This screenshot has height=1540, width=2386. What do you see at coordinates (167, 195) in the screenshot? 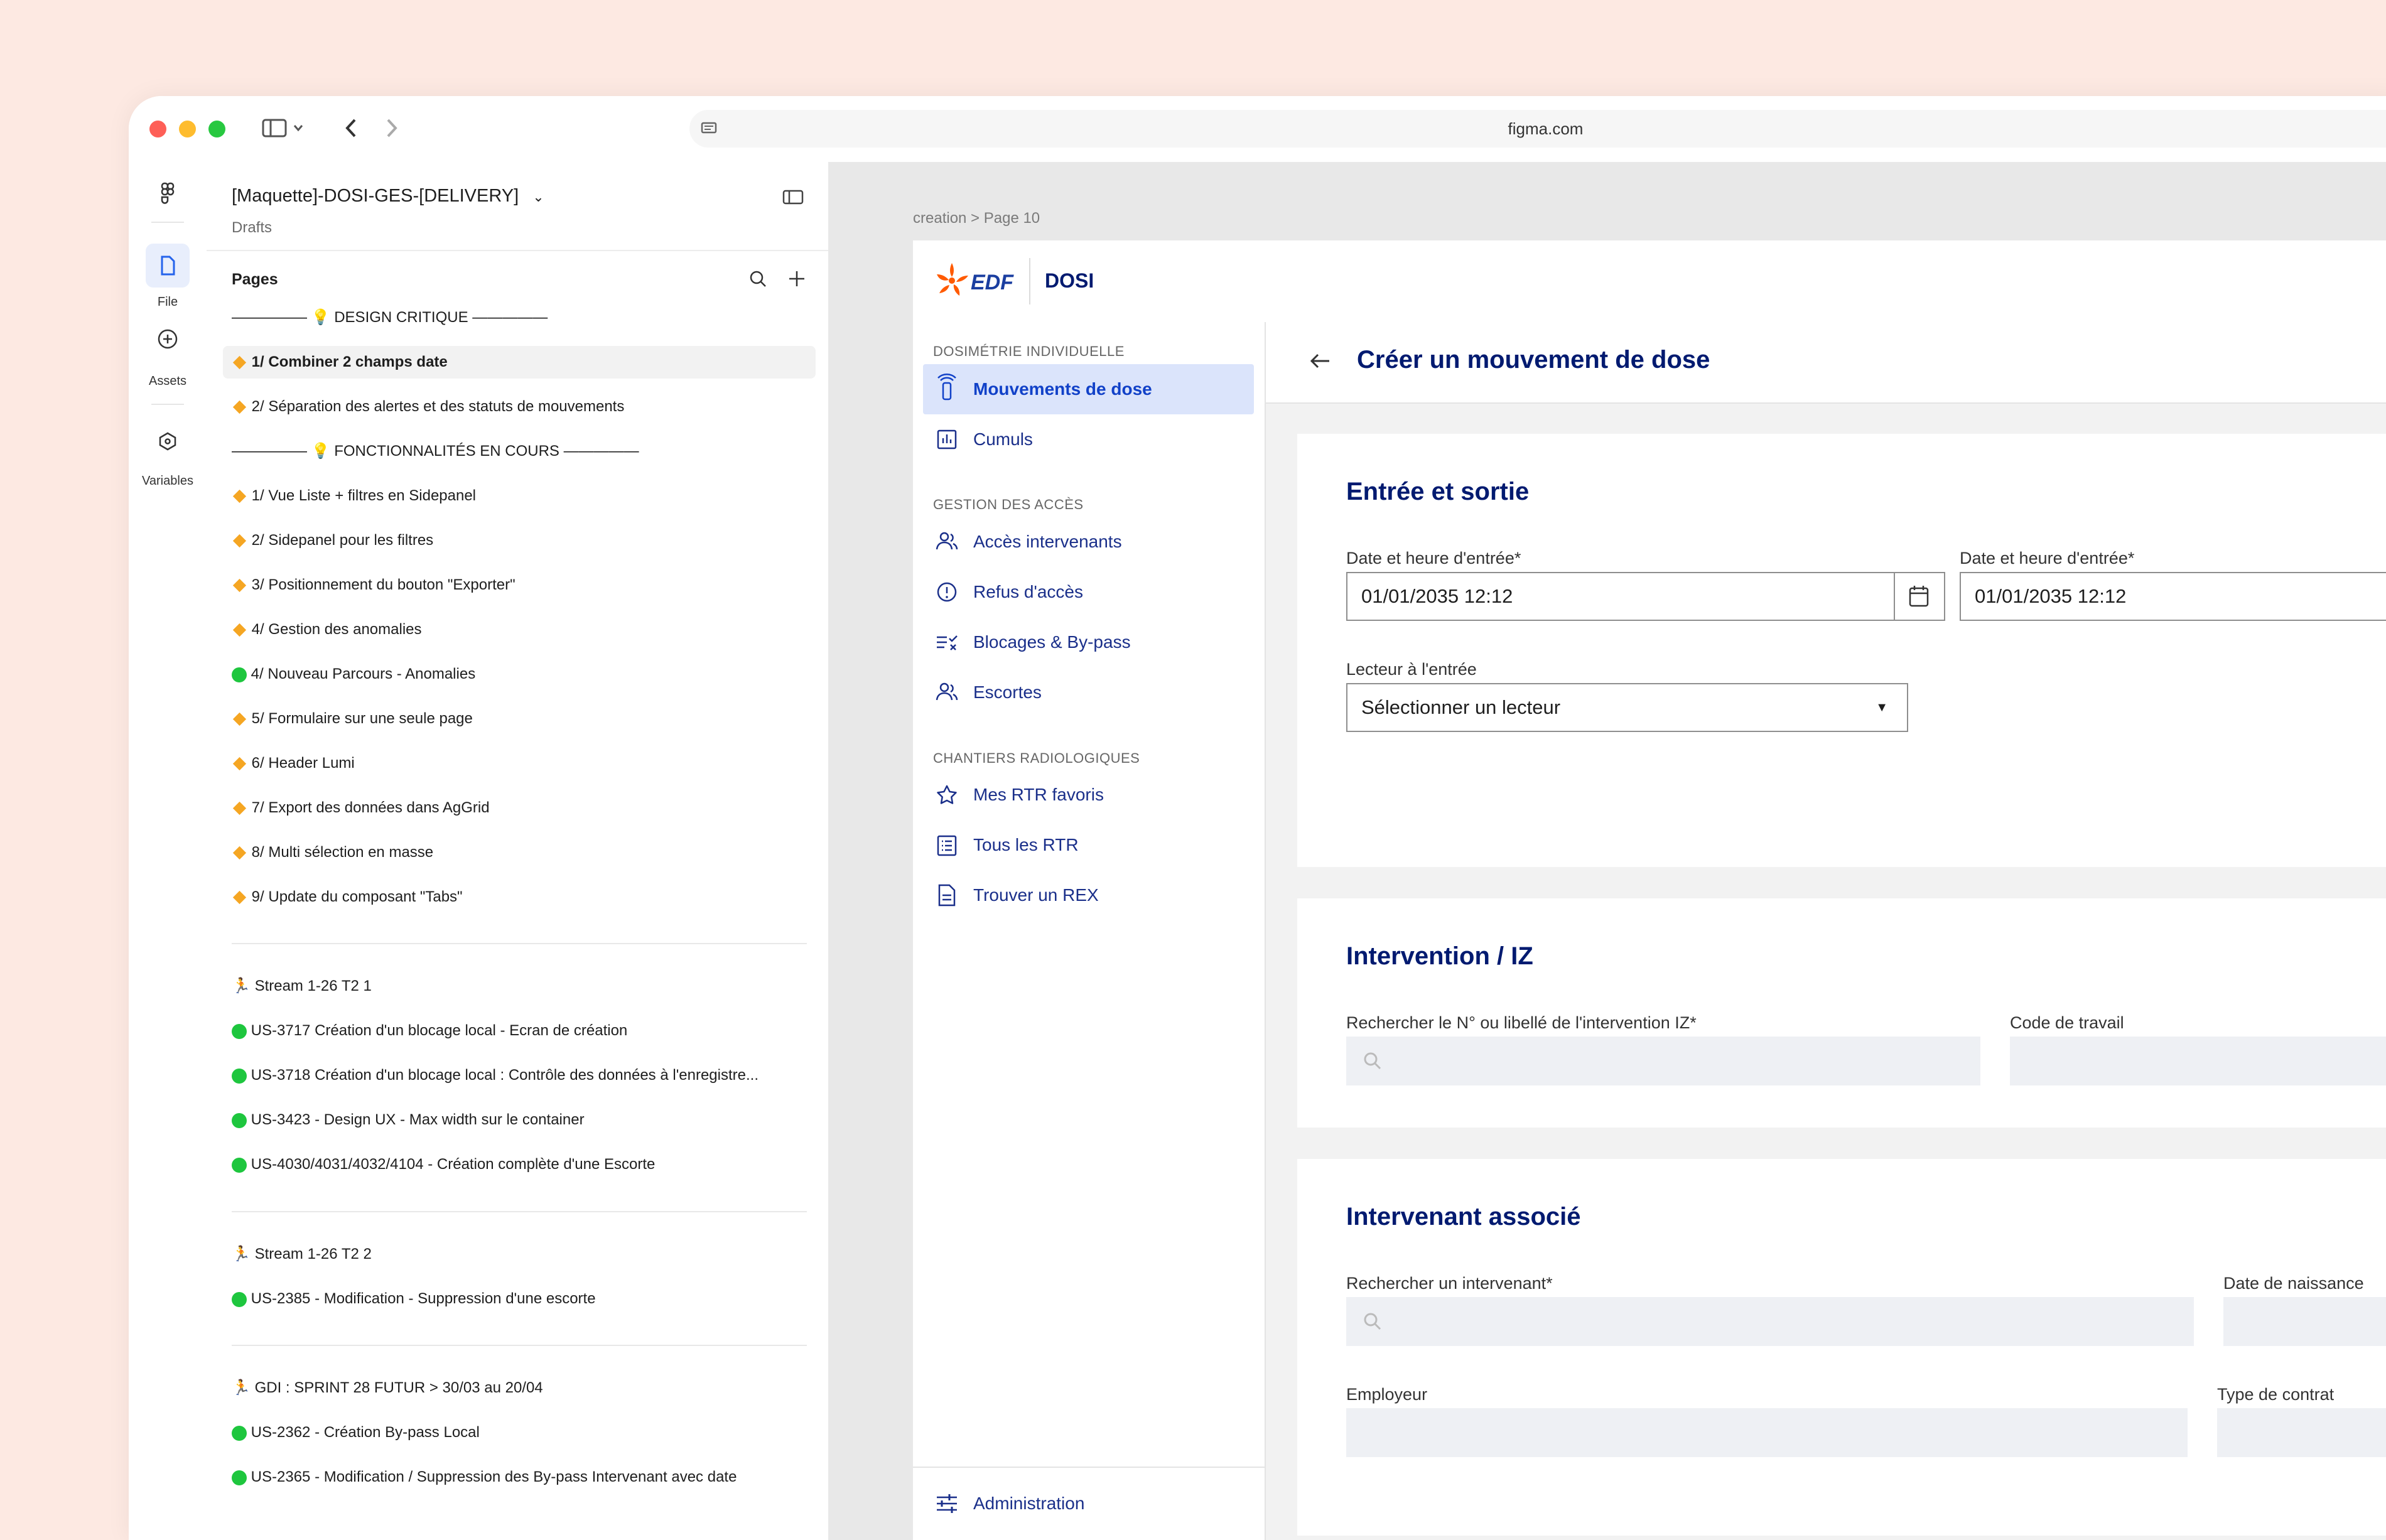
I see `figma-logo-icon` at bounding box center [167, 195].